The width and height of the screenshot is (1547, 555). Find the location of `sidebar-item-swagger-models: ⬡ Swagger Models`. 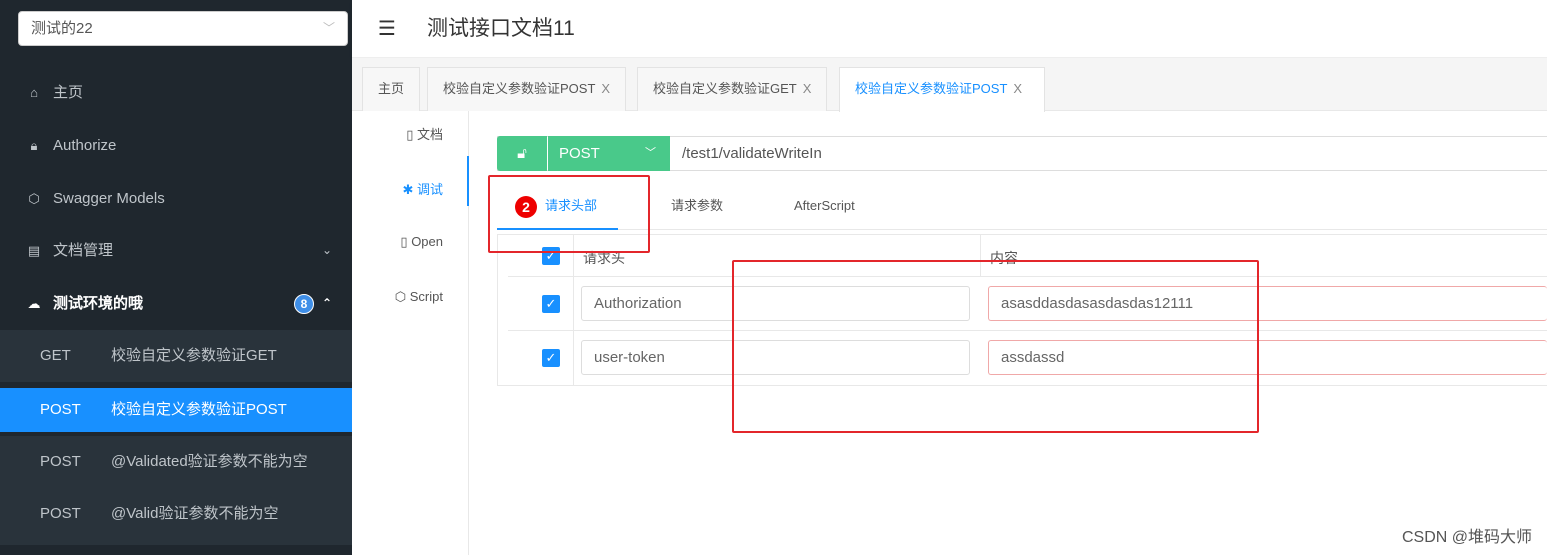

sidebar-item-swagger-models: ⬡ Swagger Models is located at coordinates (176, 198).